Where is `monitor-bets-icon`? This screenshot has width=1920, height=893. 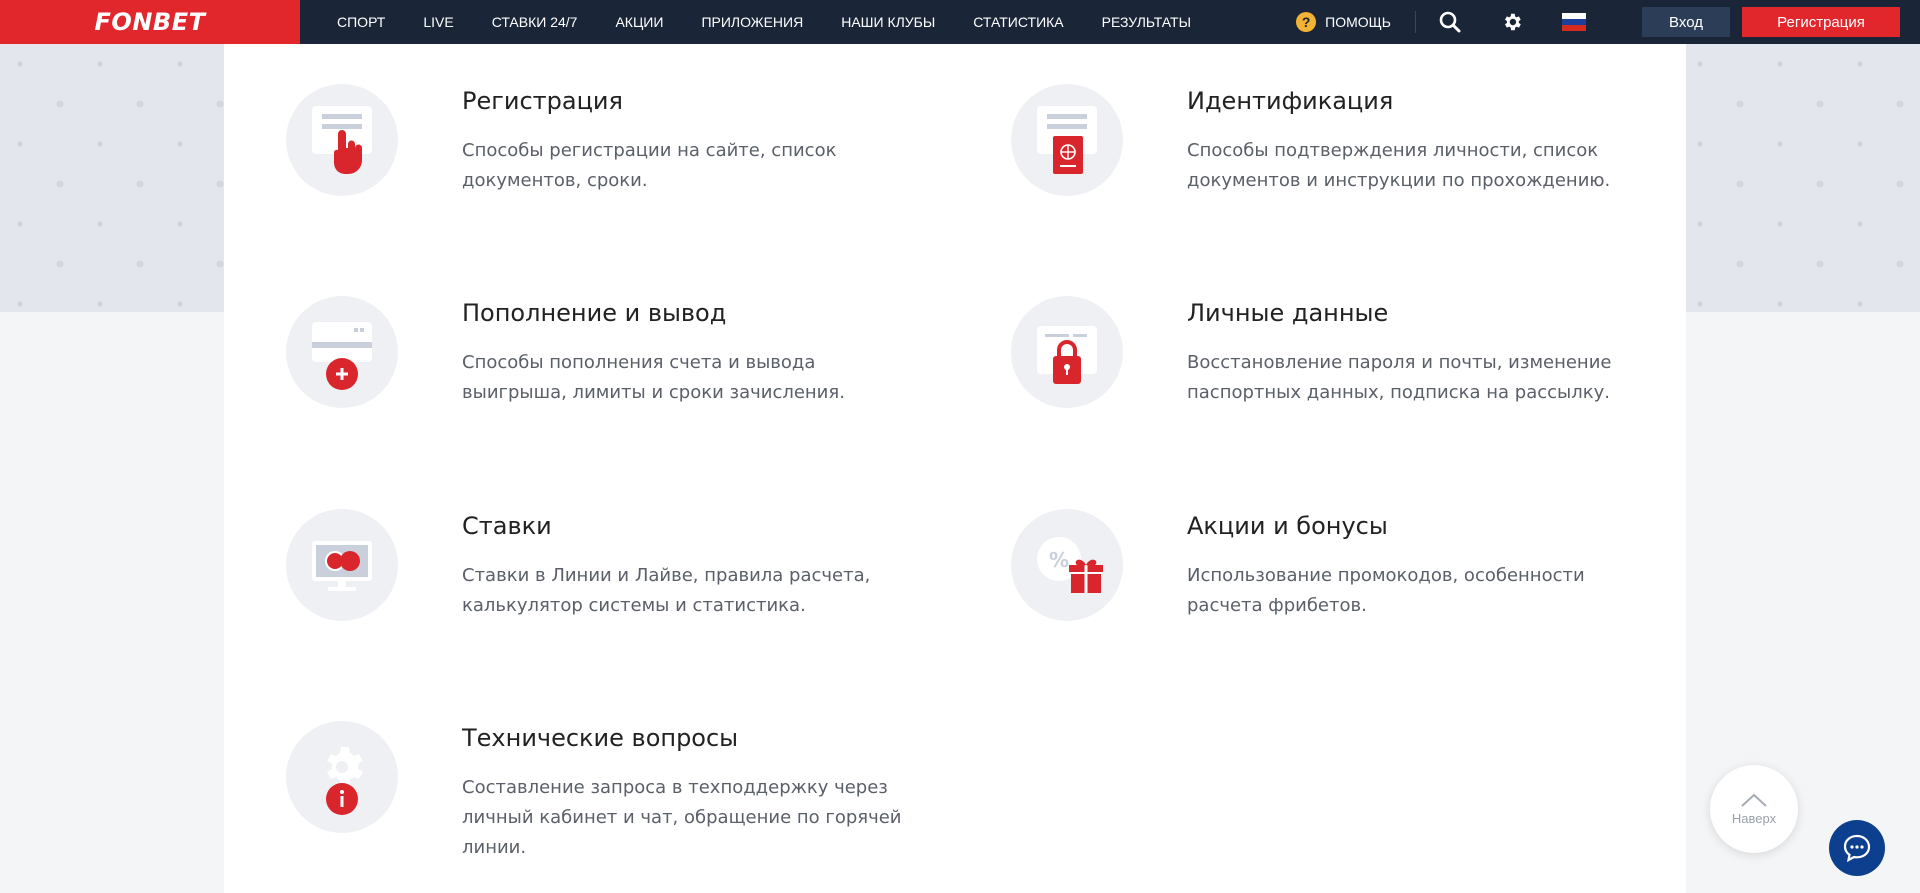
monitor-bets-icon is located at coordinates (342, 565).